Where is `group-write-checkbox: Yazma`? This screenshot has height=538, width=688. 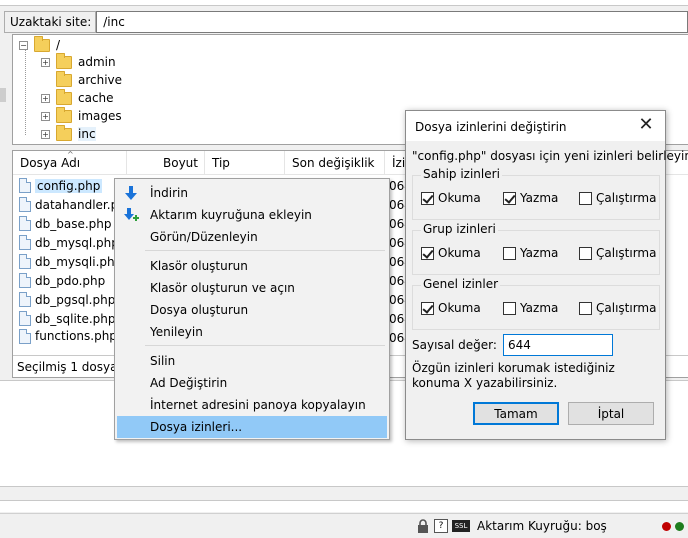
group-write-checkbox: Yazma is located at coordinates (530, 253).